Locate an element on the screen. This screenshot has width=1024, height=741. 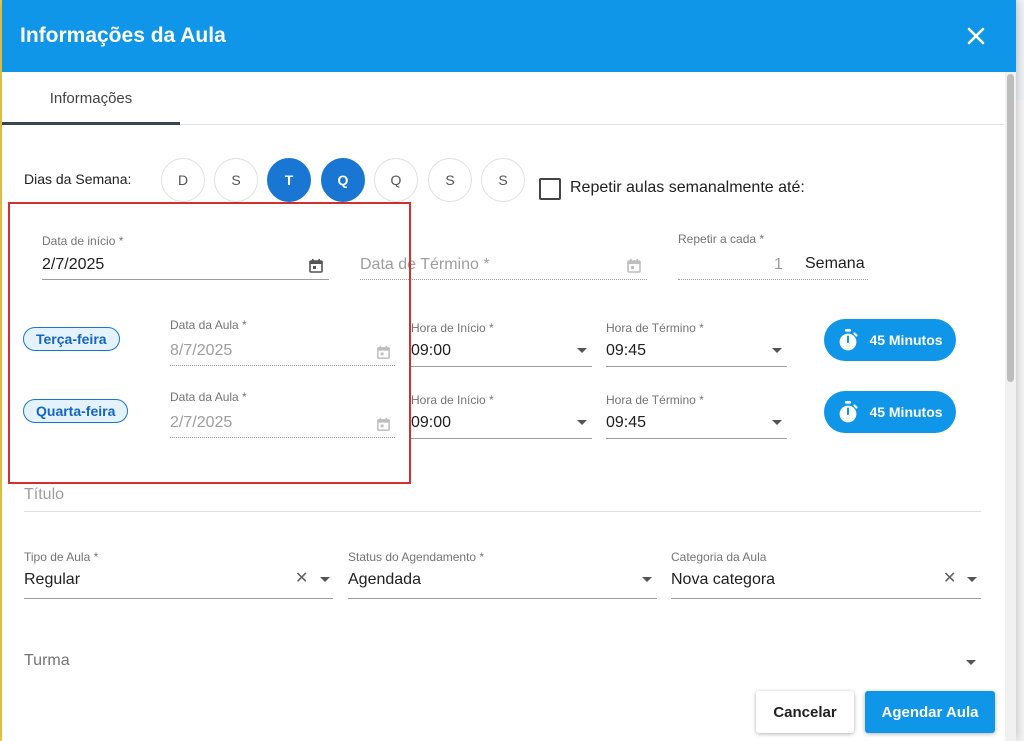
repeat-weekly-label: Repetir aulas semanalmente até: is located at coordinates (687, 187).